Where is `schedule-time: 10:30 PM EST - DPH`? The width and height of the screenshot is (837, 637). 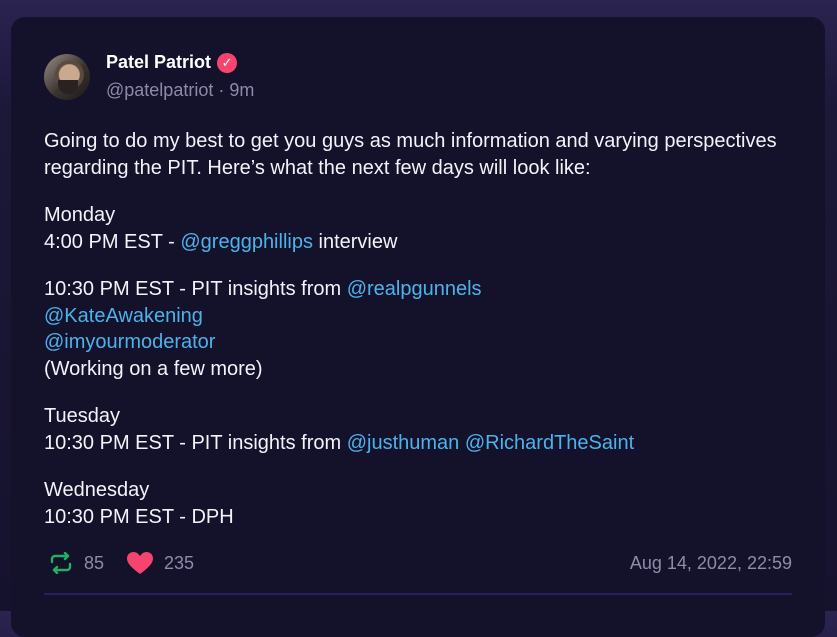 schedule-time: 10:30 PM EST - DPH is located at coordinates (139, 516).